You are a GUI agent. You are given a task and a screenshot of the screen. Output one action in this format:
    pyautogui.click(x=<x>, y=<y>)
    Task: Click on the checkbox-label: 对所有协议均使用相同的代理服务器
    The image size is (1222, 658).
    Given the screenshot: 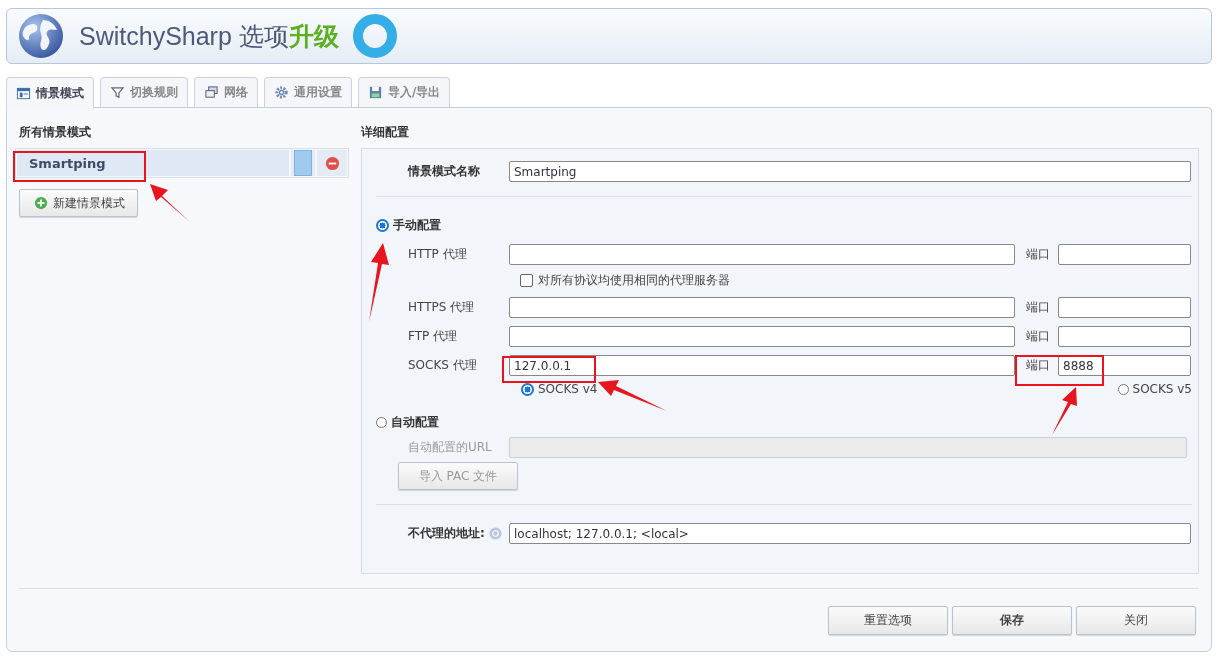 What is the action you would take?
    pyautogui.click(x=634, y=280)
    